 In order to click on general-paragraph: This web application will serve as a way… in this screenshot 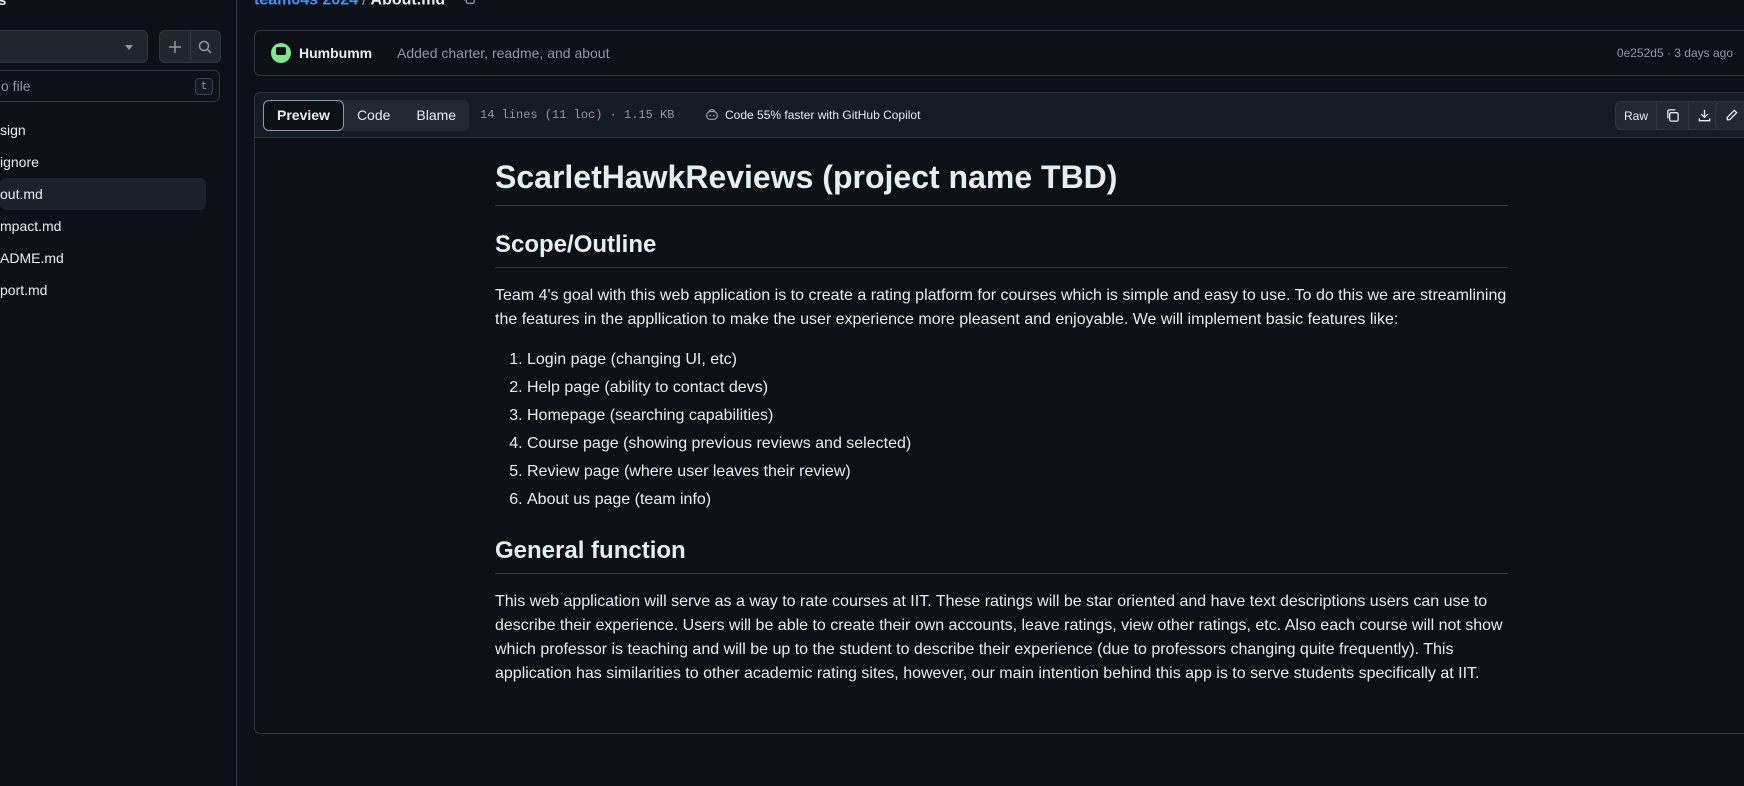, I will do `click(999, 637)`.